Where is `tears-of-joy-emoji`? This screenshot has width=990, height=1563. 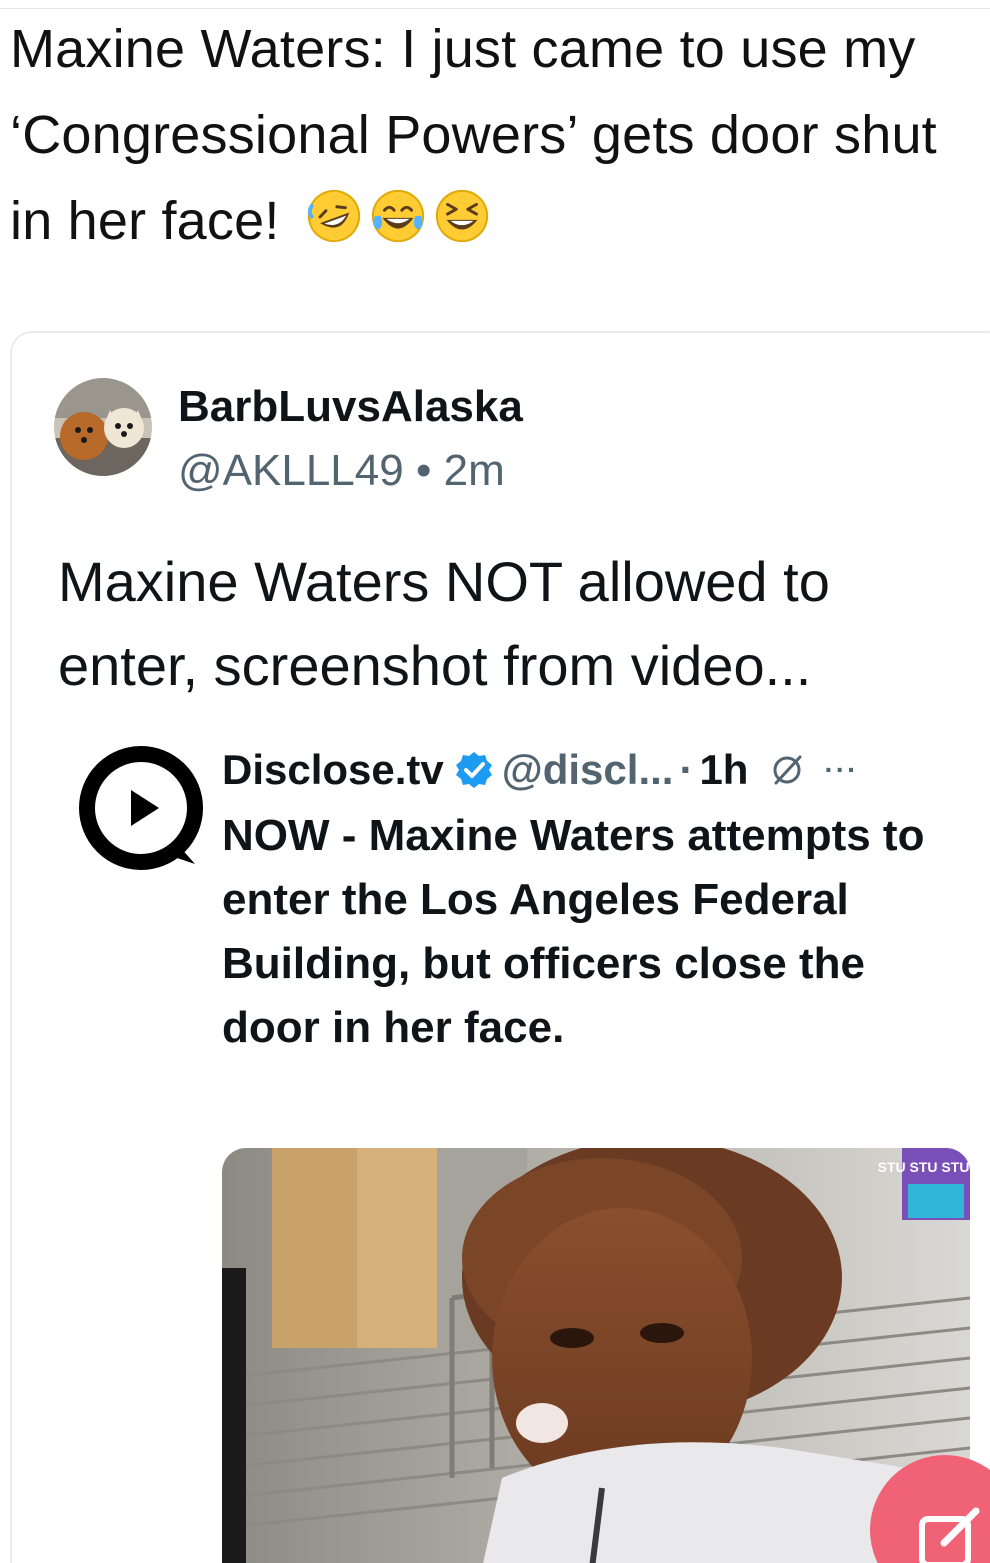 tears-of-joy-emoji is located at coordinates (397, 216).